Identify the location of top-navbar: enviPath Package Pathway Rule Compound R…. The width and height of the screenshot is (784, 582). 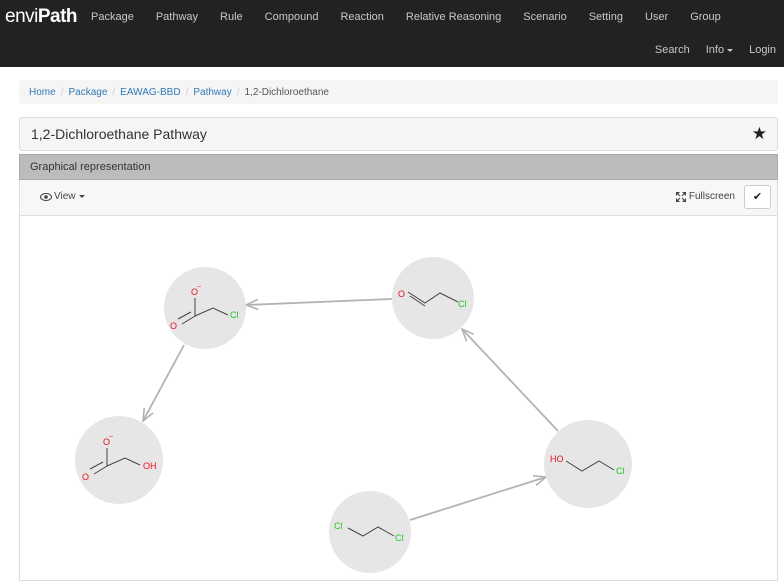
(392, 33).